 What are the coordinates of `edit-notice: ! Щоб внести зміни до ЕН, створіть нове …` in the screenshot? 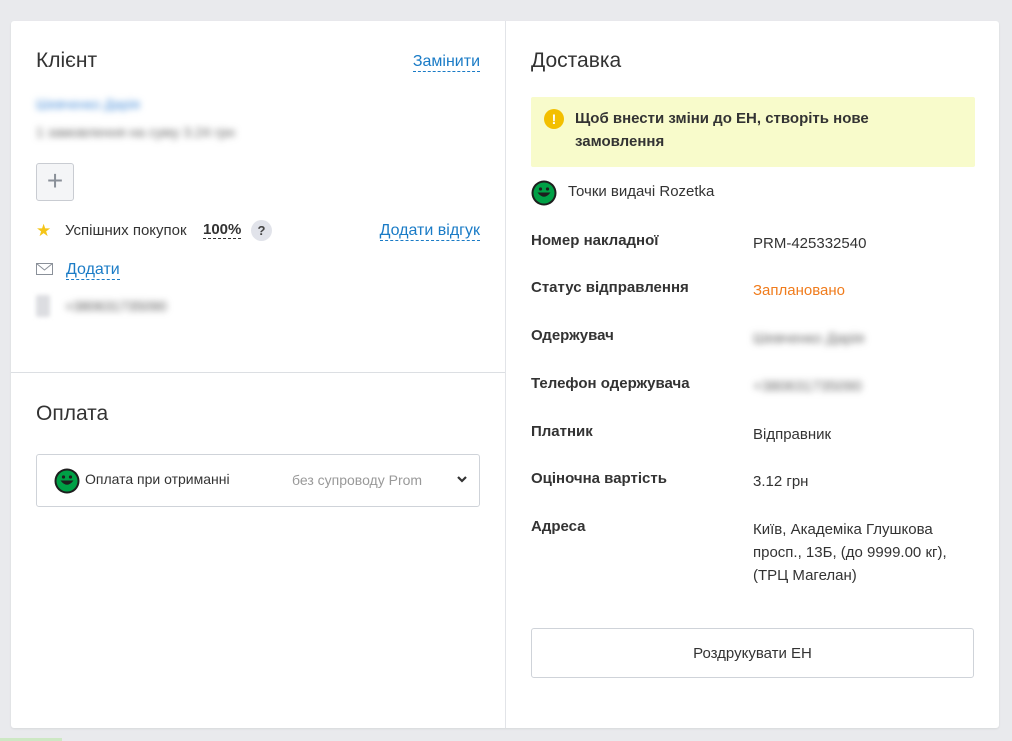 It's located at (753, 132).